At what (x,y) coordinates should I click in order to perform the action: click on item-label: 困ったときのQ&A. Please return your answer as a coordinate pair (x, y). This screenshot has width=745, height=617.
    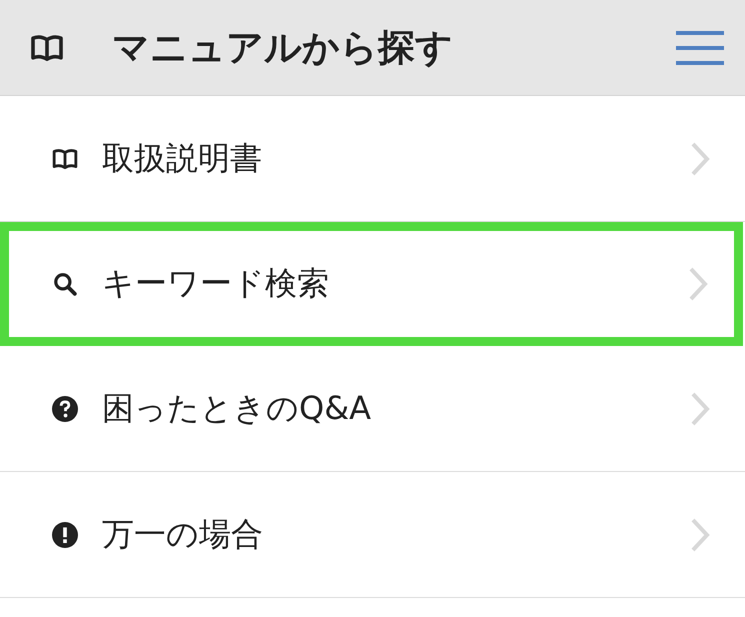
    Looking at the image, I should click on (237, 408).